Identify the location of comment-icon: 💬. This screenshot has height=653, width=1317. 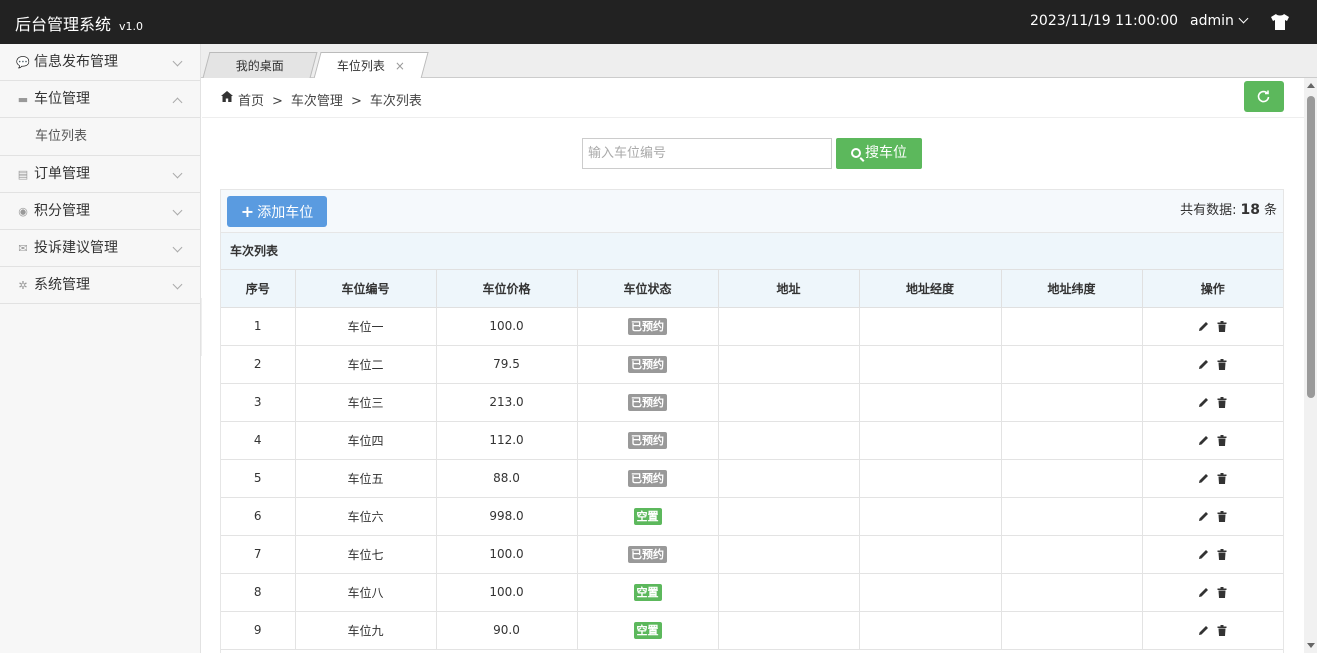
(23, 62).